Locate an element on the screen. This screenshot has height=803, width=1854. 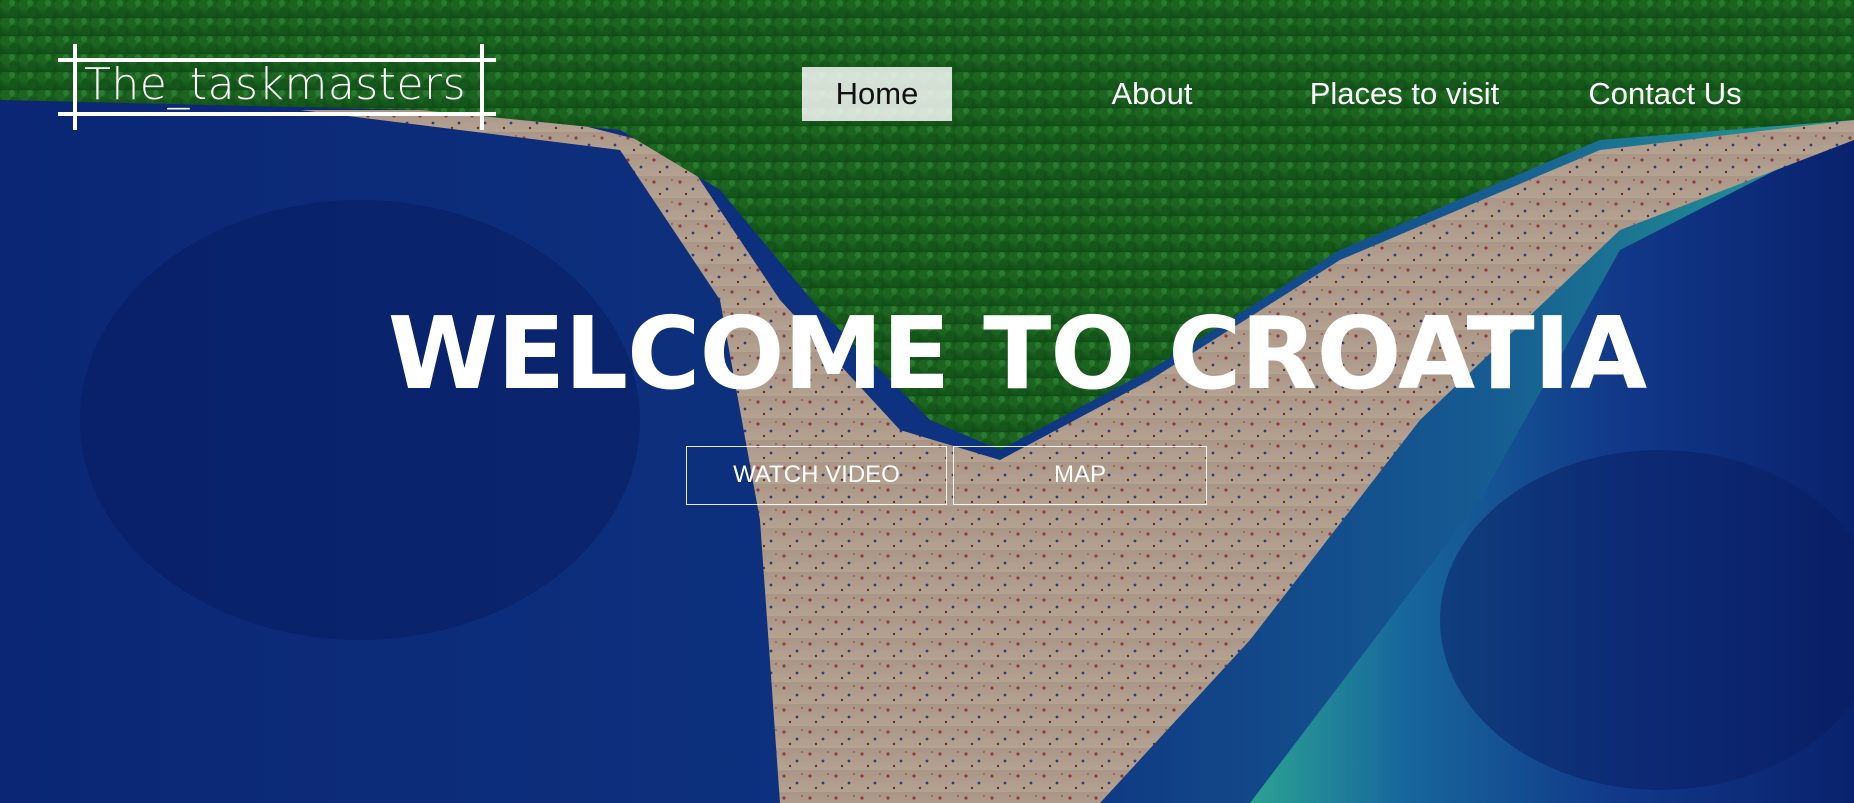
map-button: MAP is located at coordinates (1080, 475).